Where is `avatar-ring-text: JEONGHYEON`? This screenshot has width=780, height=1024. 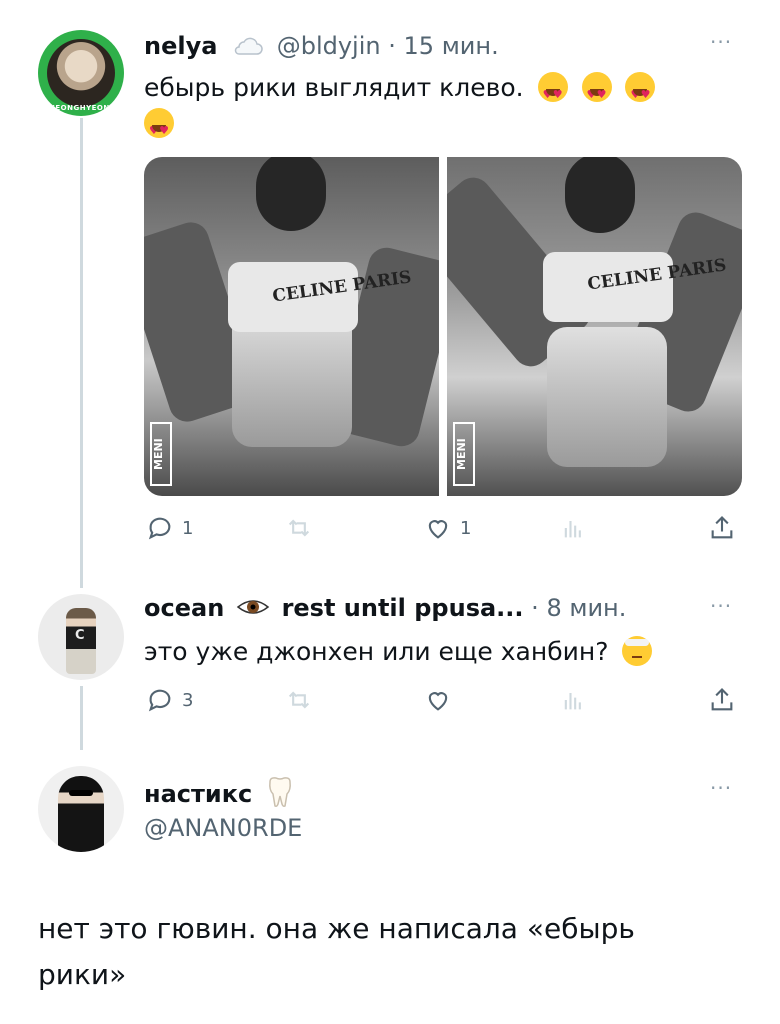
avatar-ring-text: JEONGHYEON is located at coordinates (81, 108).